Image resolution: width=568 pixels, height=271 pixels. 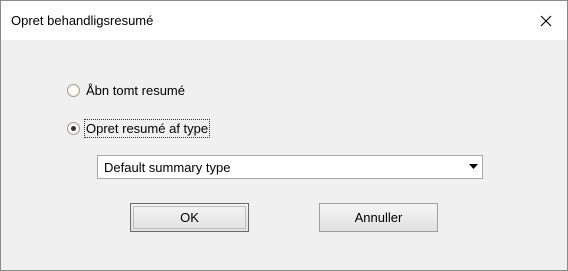 I want to click on cancel-button: Annuller, so click(x=378, y=217).